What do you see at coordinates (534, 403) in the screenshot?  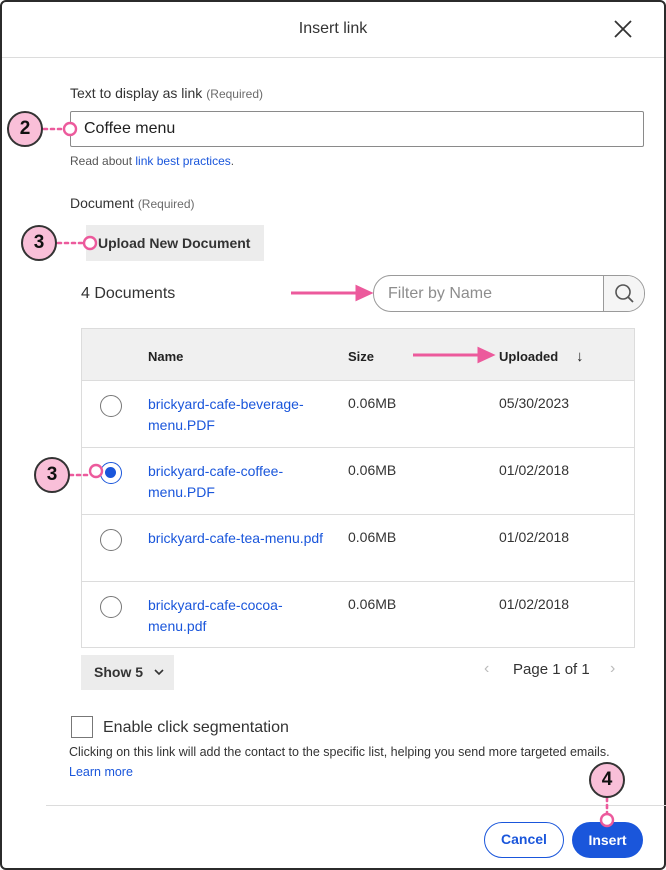 I see `document-uploaded-date: 05/30/2023` at bounding box center [534, 403].